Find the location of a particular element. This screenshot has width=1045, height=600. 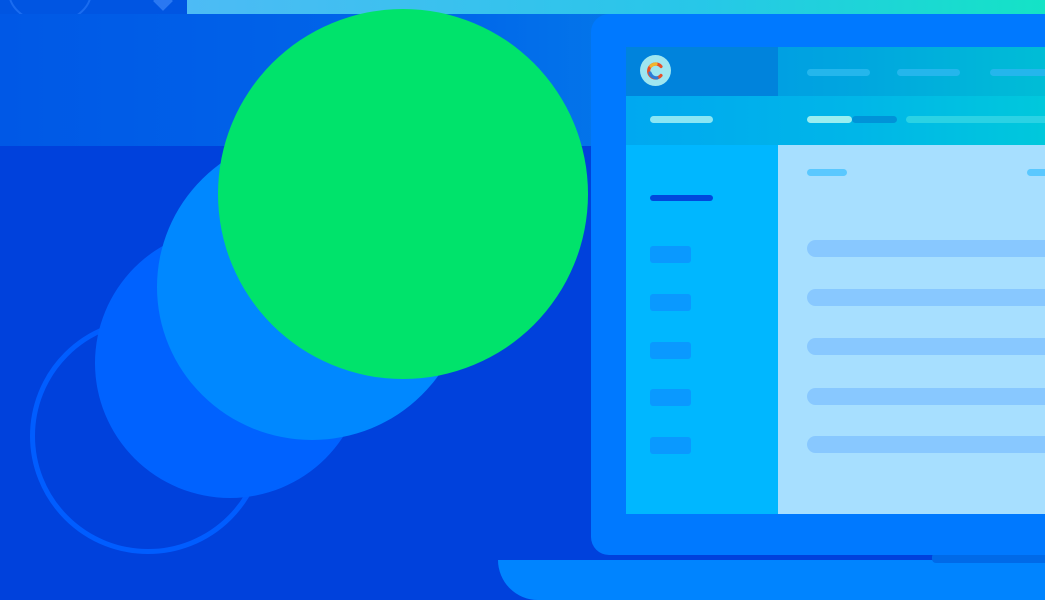

subbar-field is located at coordinates (975, 119).